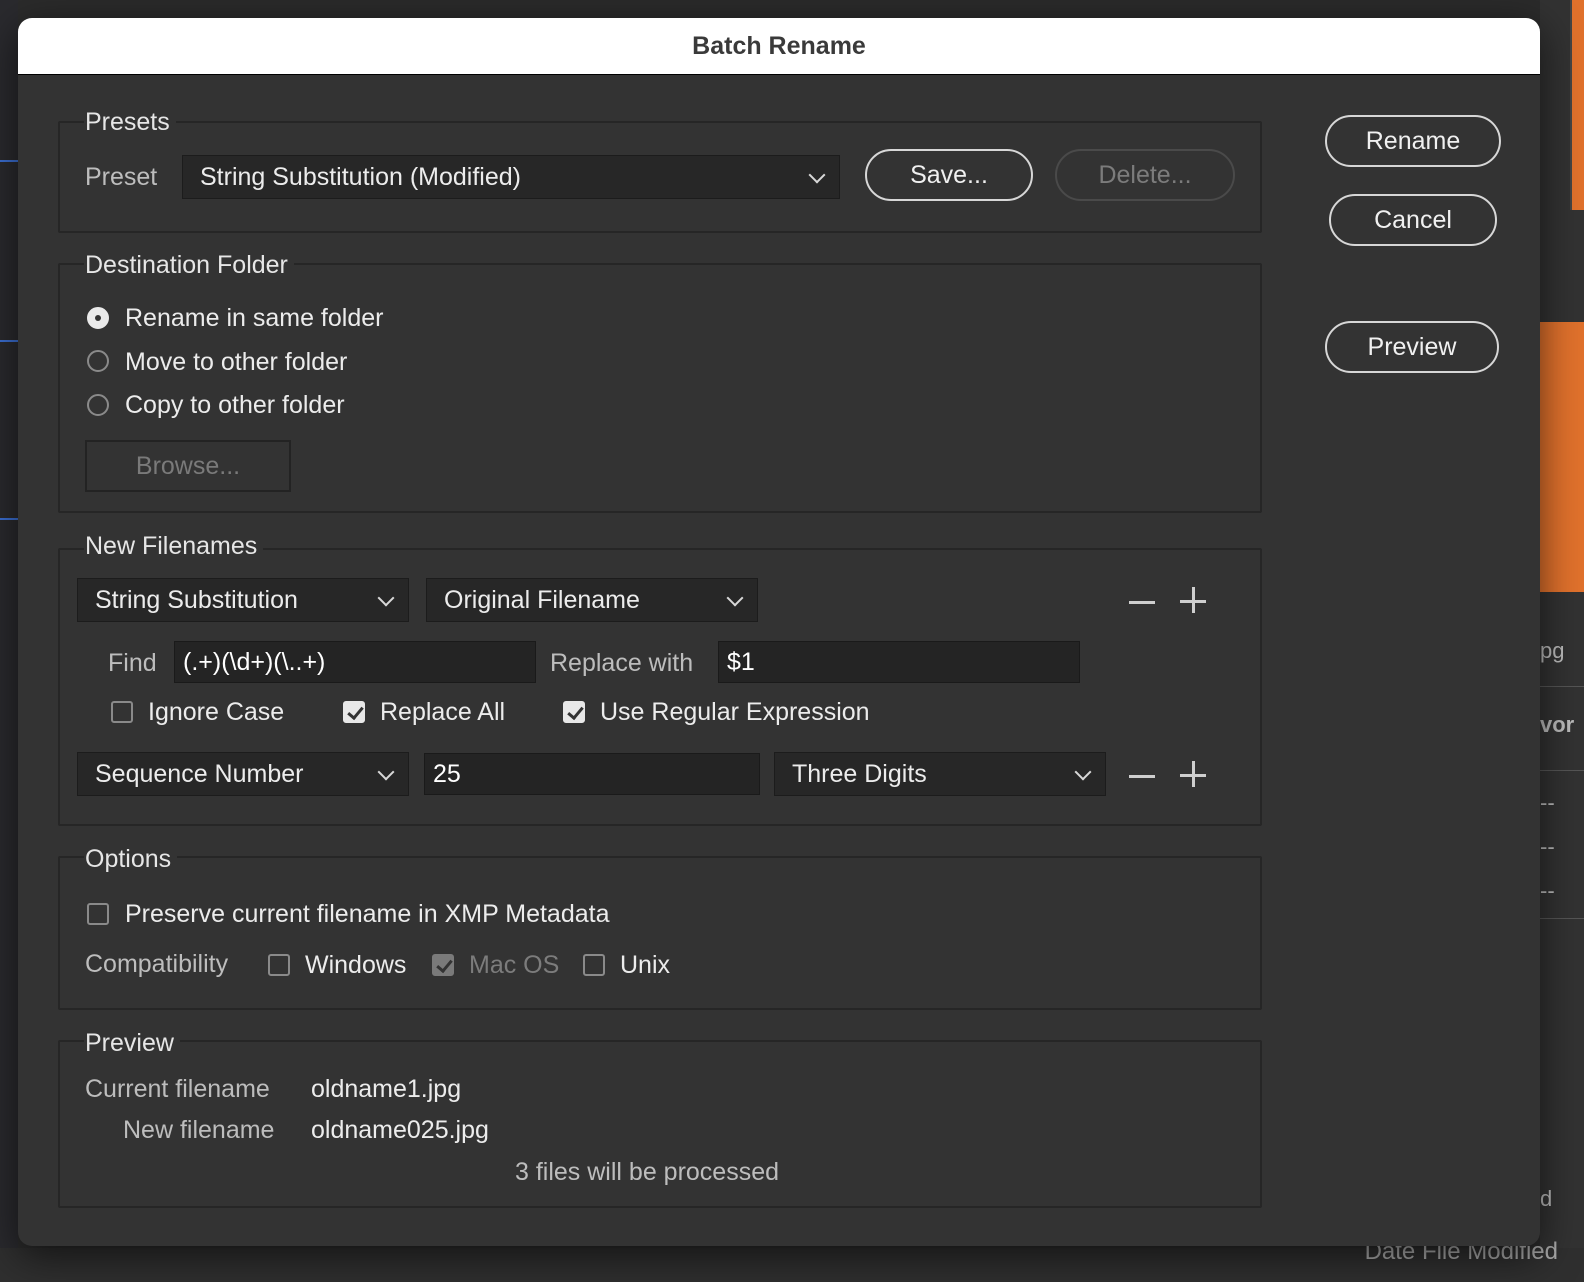 Image resolution: width=1584 pixels, height=1282 pixels. I want to click on use-regex-checkbox, so click(574, 712).